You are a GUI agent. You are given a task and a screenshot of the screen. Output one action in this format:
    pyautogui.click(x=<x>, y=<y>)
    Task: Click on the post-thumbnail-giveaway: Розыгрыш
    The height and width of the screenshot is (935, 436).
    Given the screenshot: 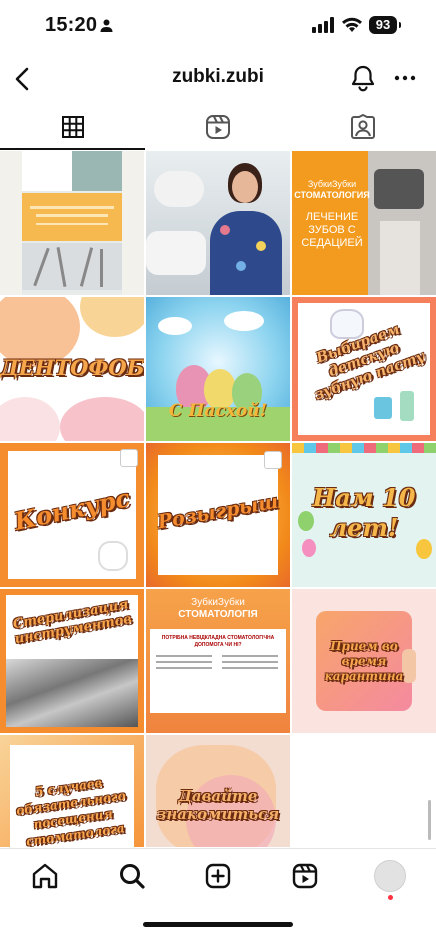 What is the action you would take?
    pyautogui.click(x=218, y=515)
    